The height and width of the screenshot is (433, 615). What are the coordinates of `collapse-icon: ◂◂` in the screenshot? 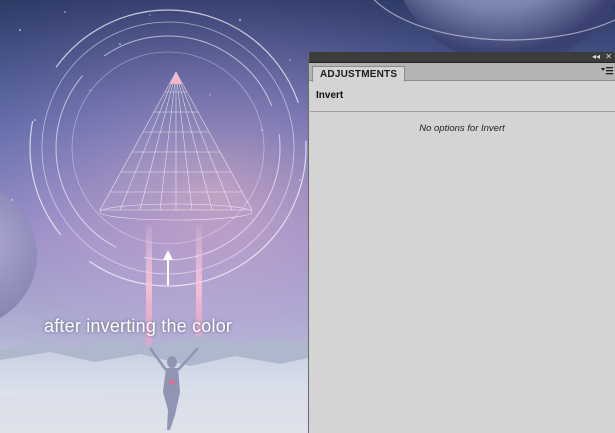 It's located at (596, 57).